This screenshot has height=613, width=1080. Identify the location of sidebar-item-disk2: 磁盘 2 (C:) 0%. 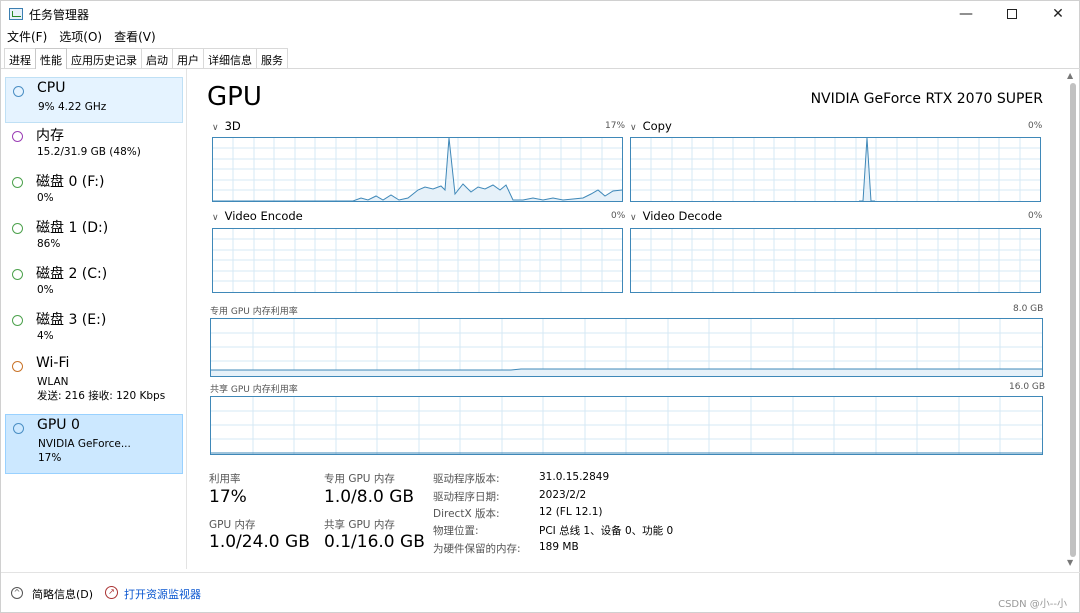
(94, 284).